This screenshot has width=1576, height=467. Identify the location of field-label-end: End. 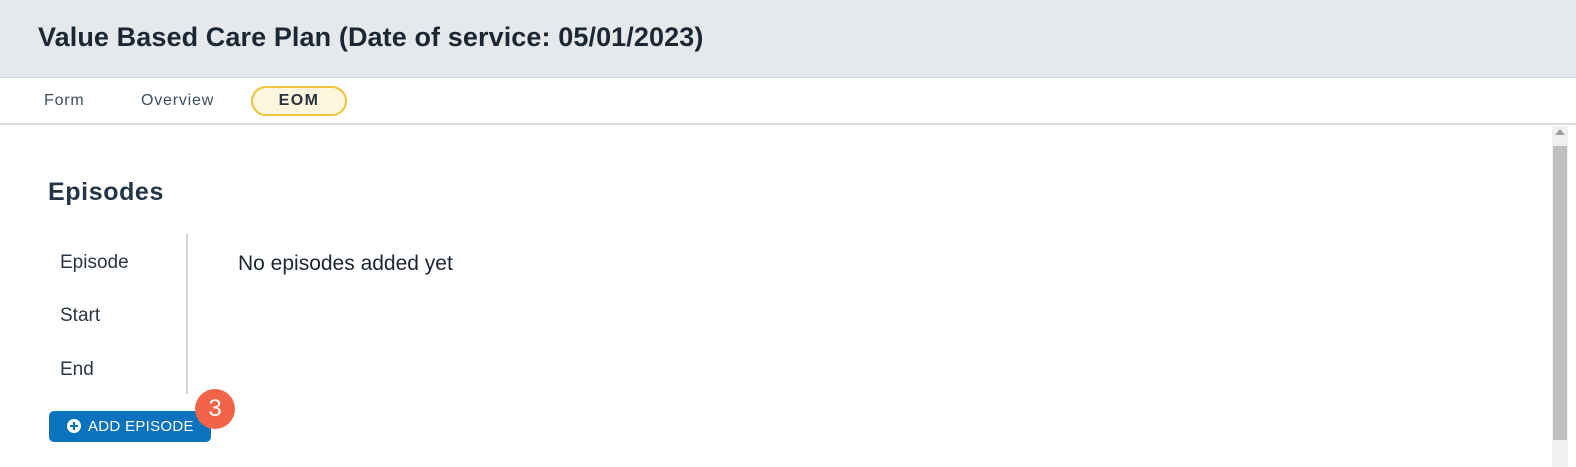
(77, 369).